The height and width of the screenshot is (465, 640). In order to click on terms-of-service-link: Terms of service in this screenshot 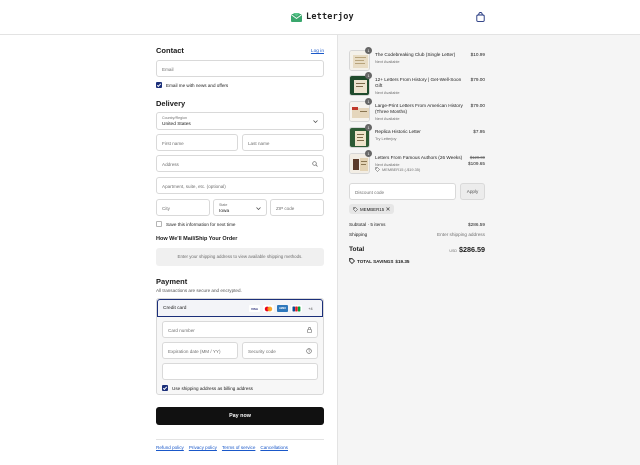, I will do `click(238, 447)`.